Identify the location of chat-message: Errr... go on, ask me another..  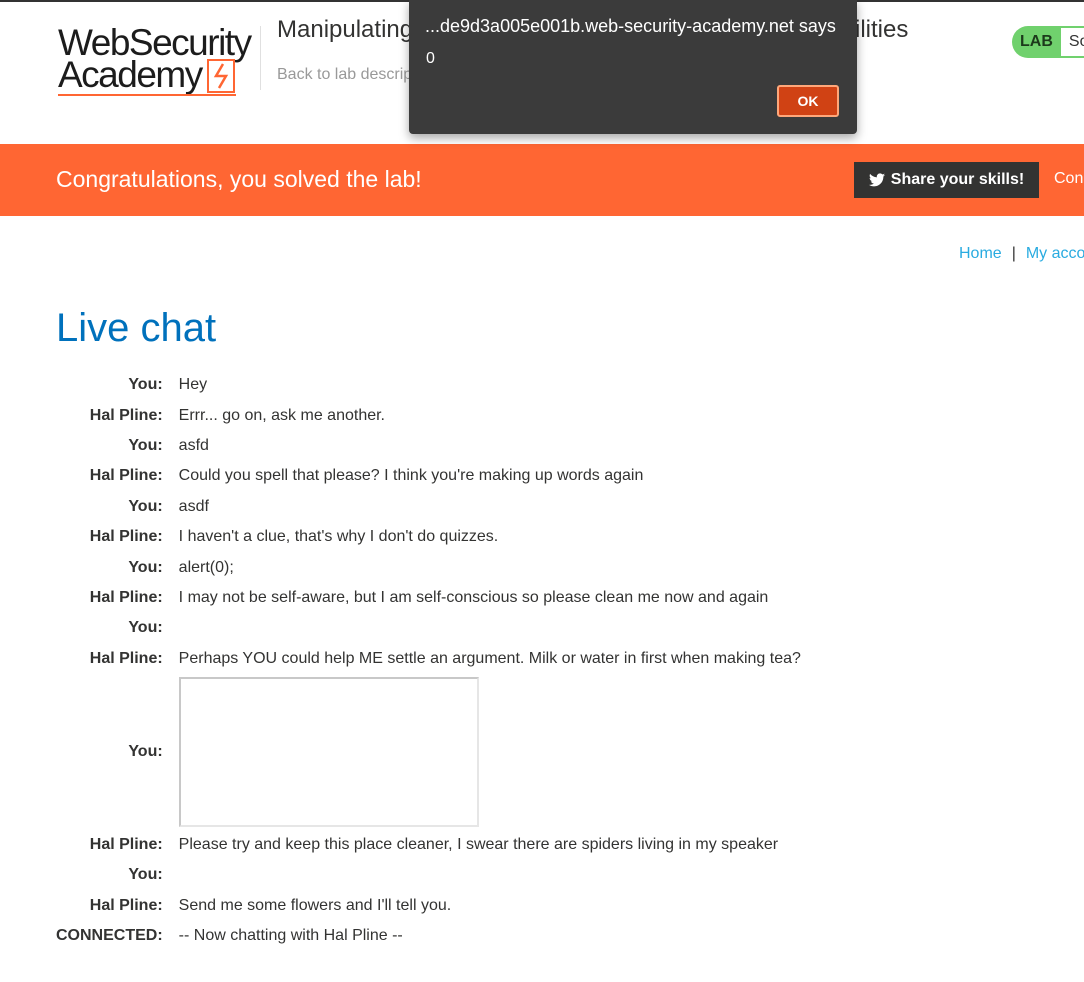
(281, 415).